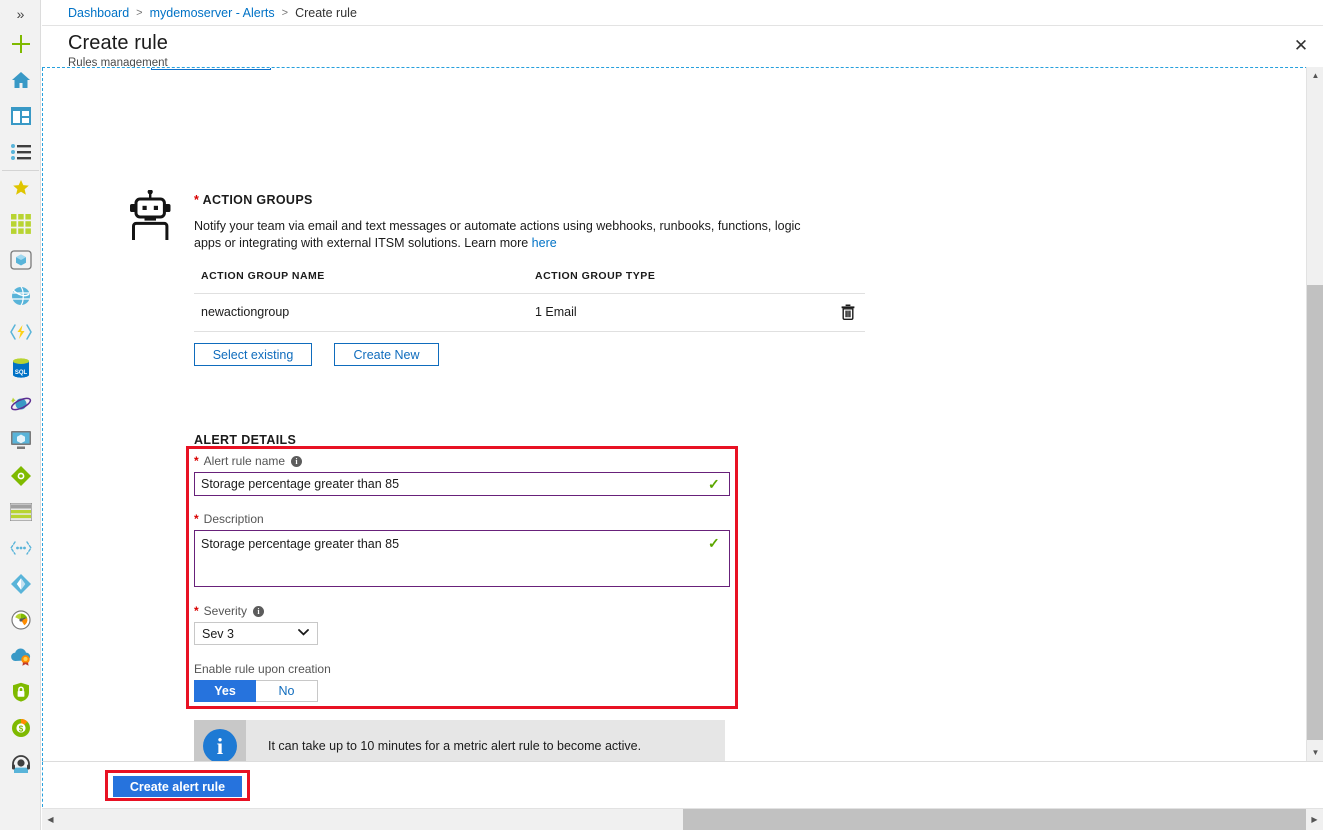 This screenshot has height=830, width=1323. I want to click on severity-selected-value: Sev 3, so click(218, 634).